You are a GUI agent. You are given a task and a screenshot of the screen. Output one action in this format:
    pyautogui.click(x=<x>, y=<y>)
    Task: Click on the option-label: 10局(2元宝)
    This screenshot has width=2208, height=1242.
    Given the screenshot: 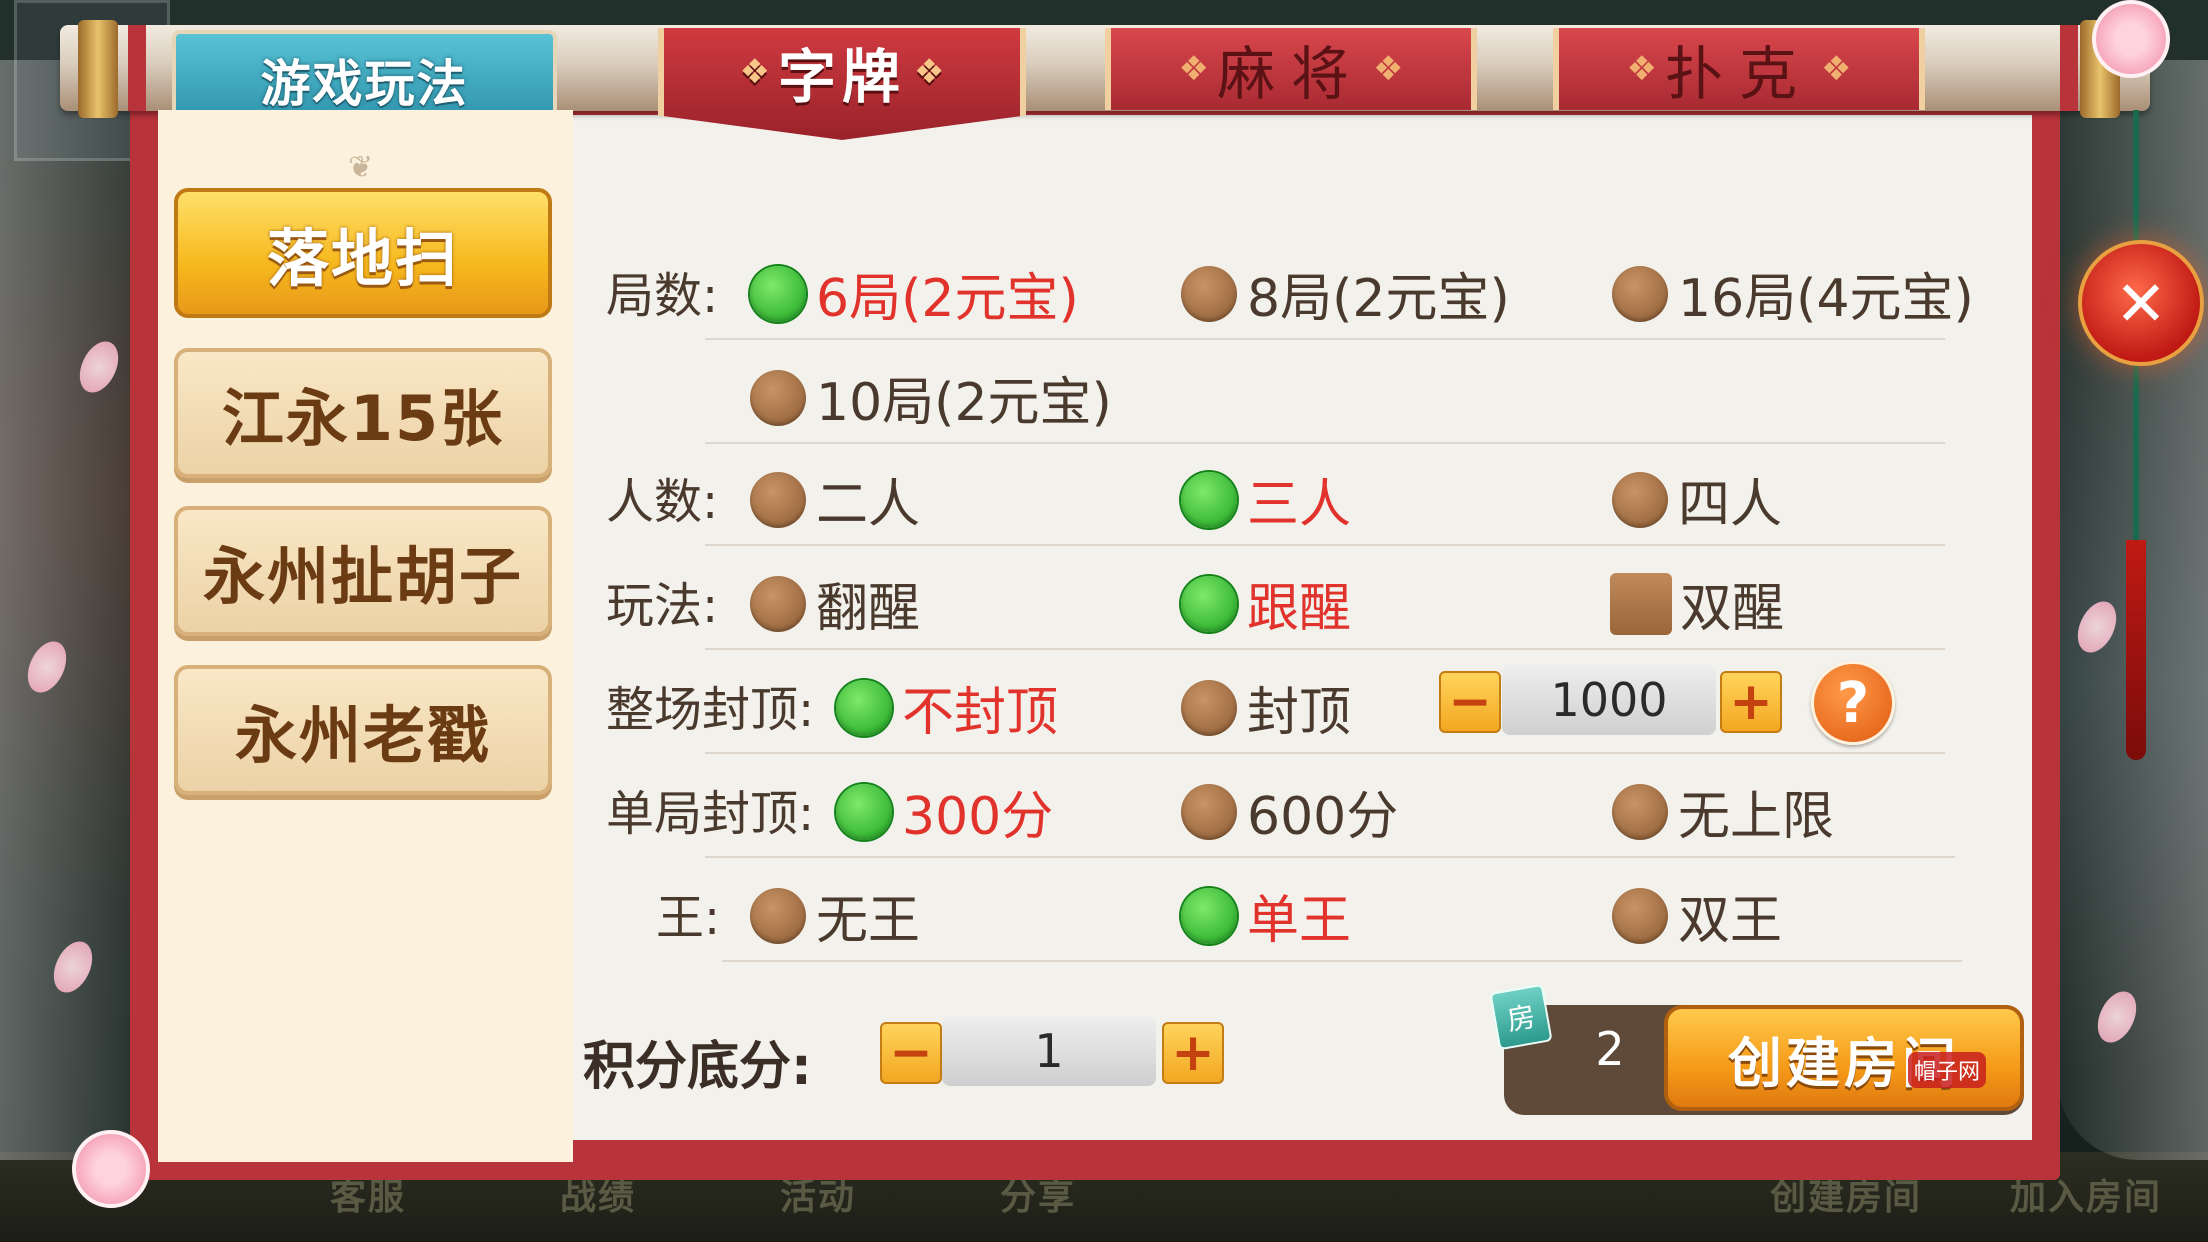 What is the action you would take?
    pyautogui.click(x=964, y=403)
    